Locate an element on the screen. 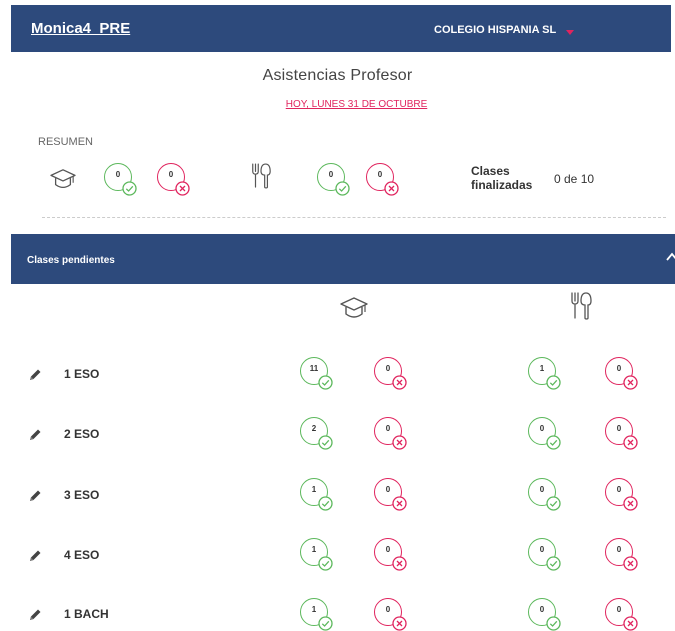 This screenshot has width=675, height=631. caret-down-icon is located at coordinates (570, 32).